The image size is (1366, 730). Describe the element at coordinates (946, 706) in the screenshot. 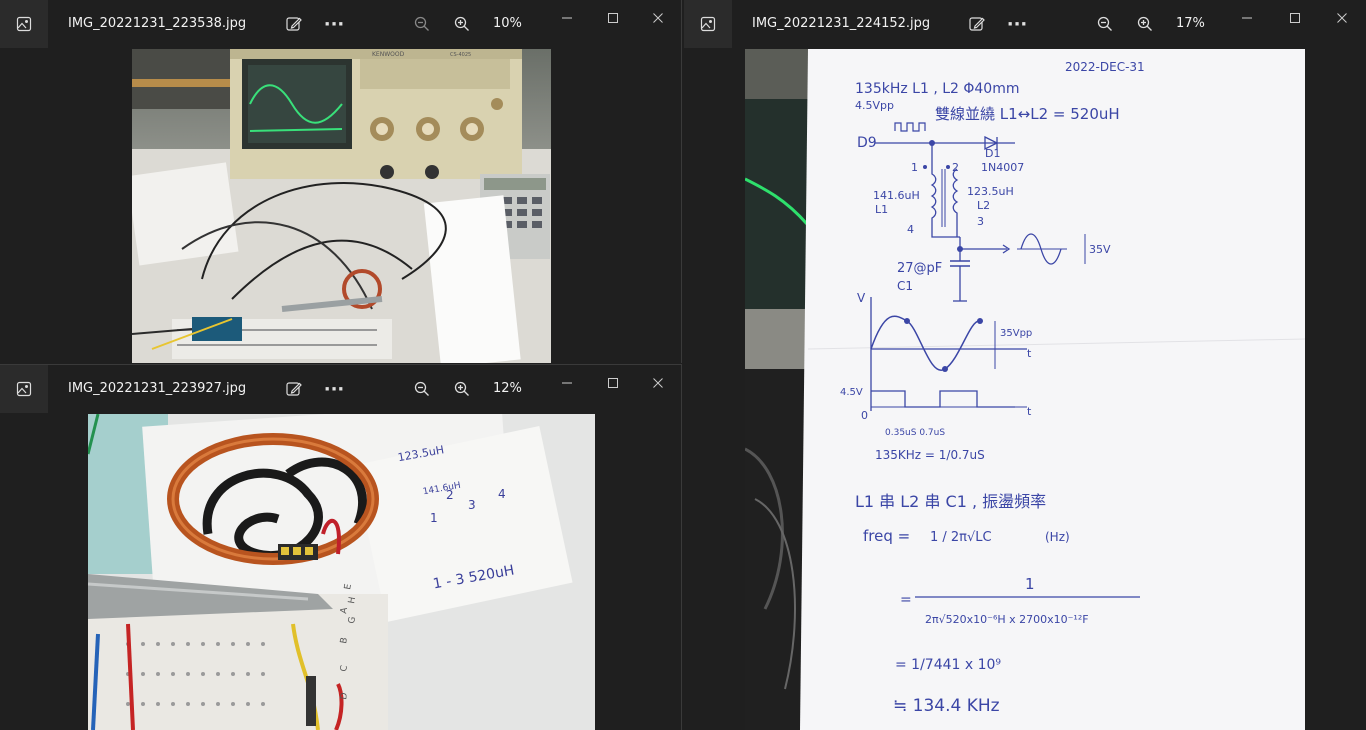

I see `note-result: ≒ 134.4 KHz` at that location.